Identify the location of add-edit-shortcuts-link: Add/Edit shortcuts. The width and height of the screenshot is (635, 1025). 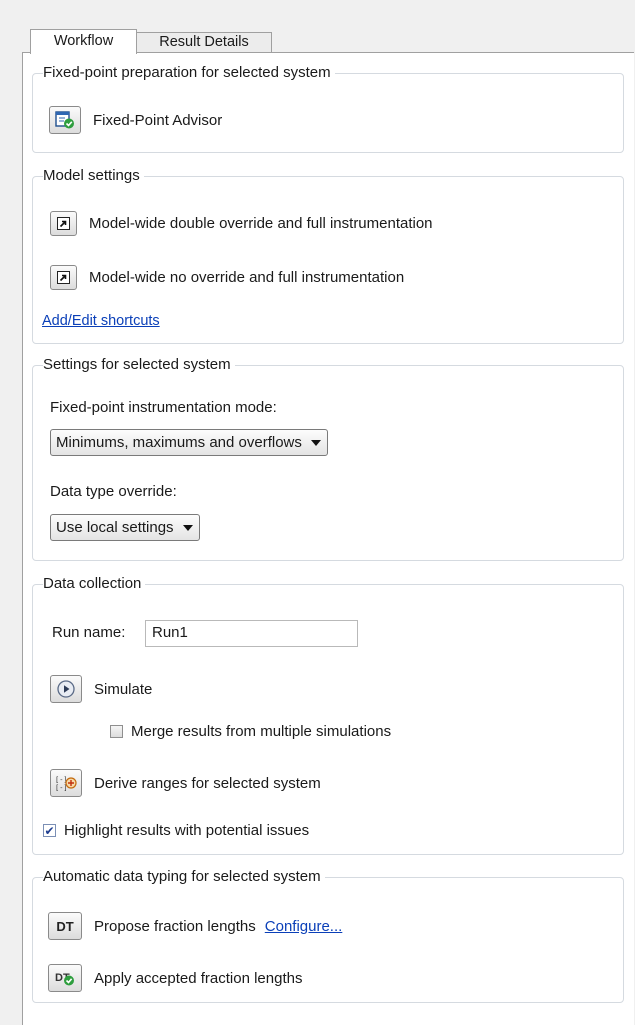
(101, 321).